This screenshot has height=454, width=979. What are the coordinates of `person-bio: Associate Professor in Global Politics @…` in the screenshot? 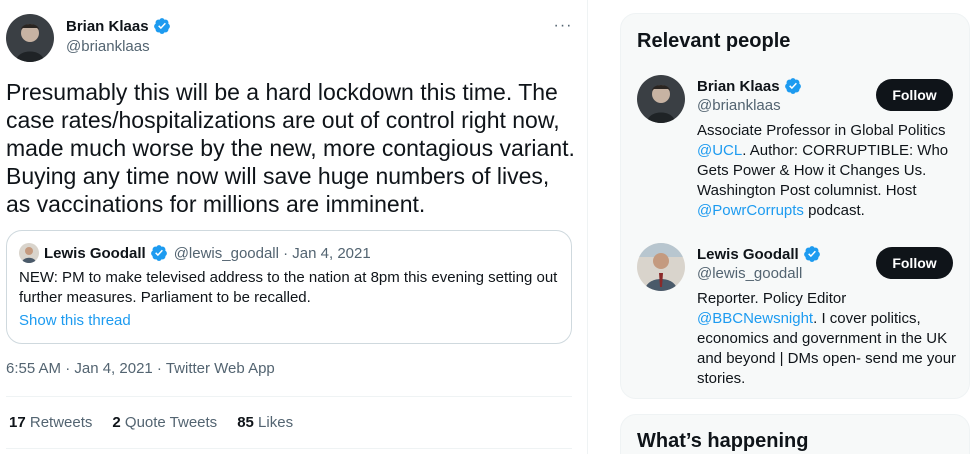 It's located at (828, 171).